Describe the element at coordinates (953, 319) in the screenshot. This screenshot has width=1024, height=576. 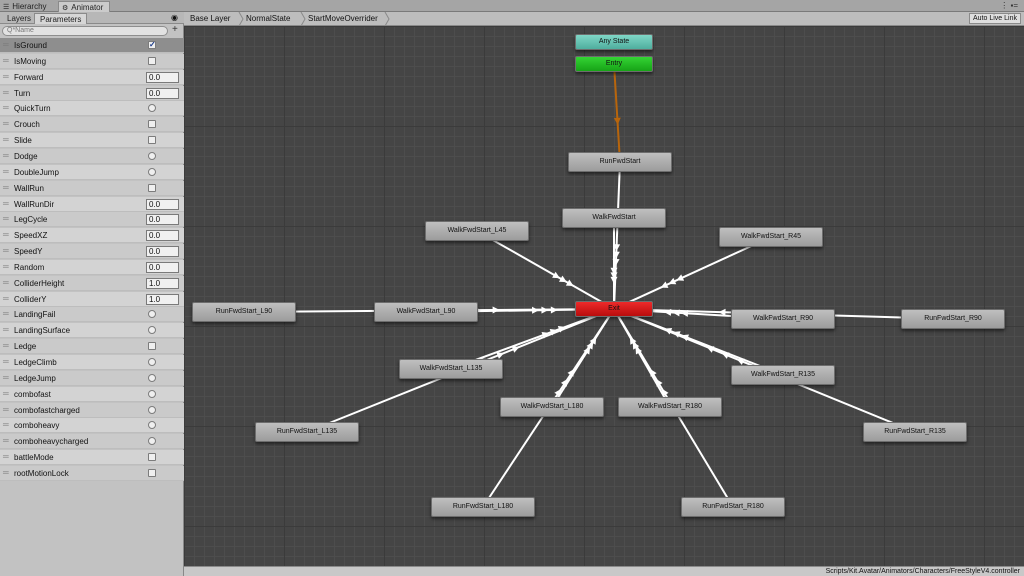
I see `state-node-rr90: RunFwdStart_R90` at that location.